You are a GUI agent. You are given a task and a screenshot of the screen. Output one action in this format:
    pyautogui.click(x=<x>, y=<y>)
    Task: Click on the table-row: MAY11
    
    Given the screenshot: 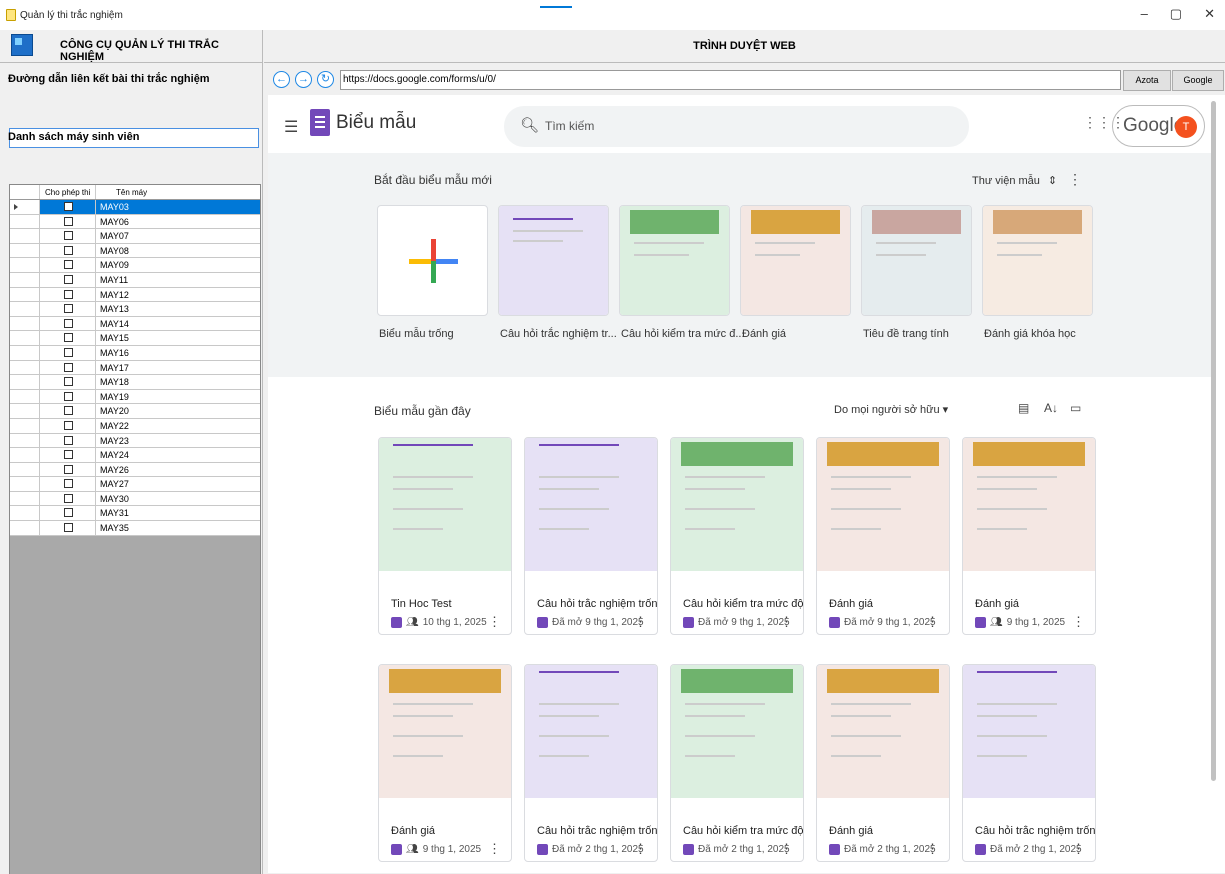 What is the action you would take?
    pyautogui.click(x=135, y=280)
    